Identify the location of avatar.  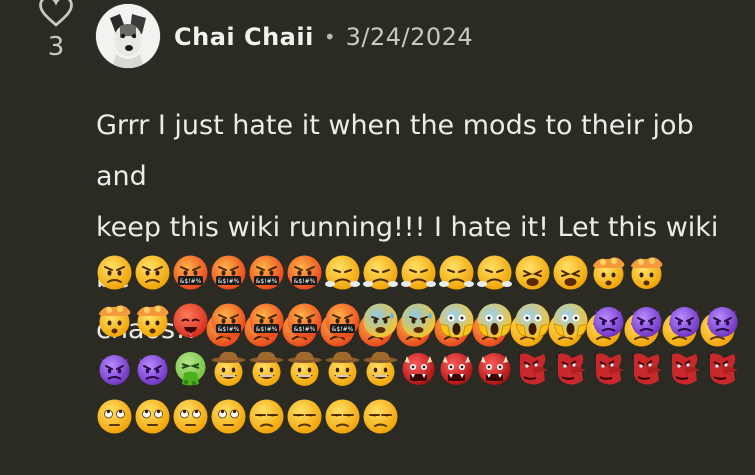
(128, 36).